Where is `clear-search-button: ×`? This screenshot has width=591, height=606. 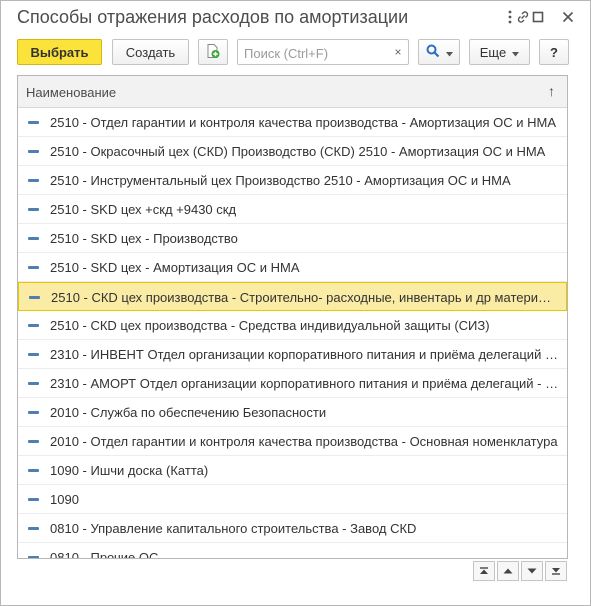
clear-search-button: × is located at coordinates (398, 52).